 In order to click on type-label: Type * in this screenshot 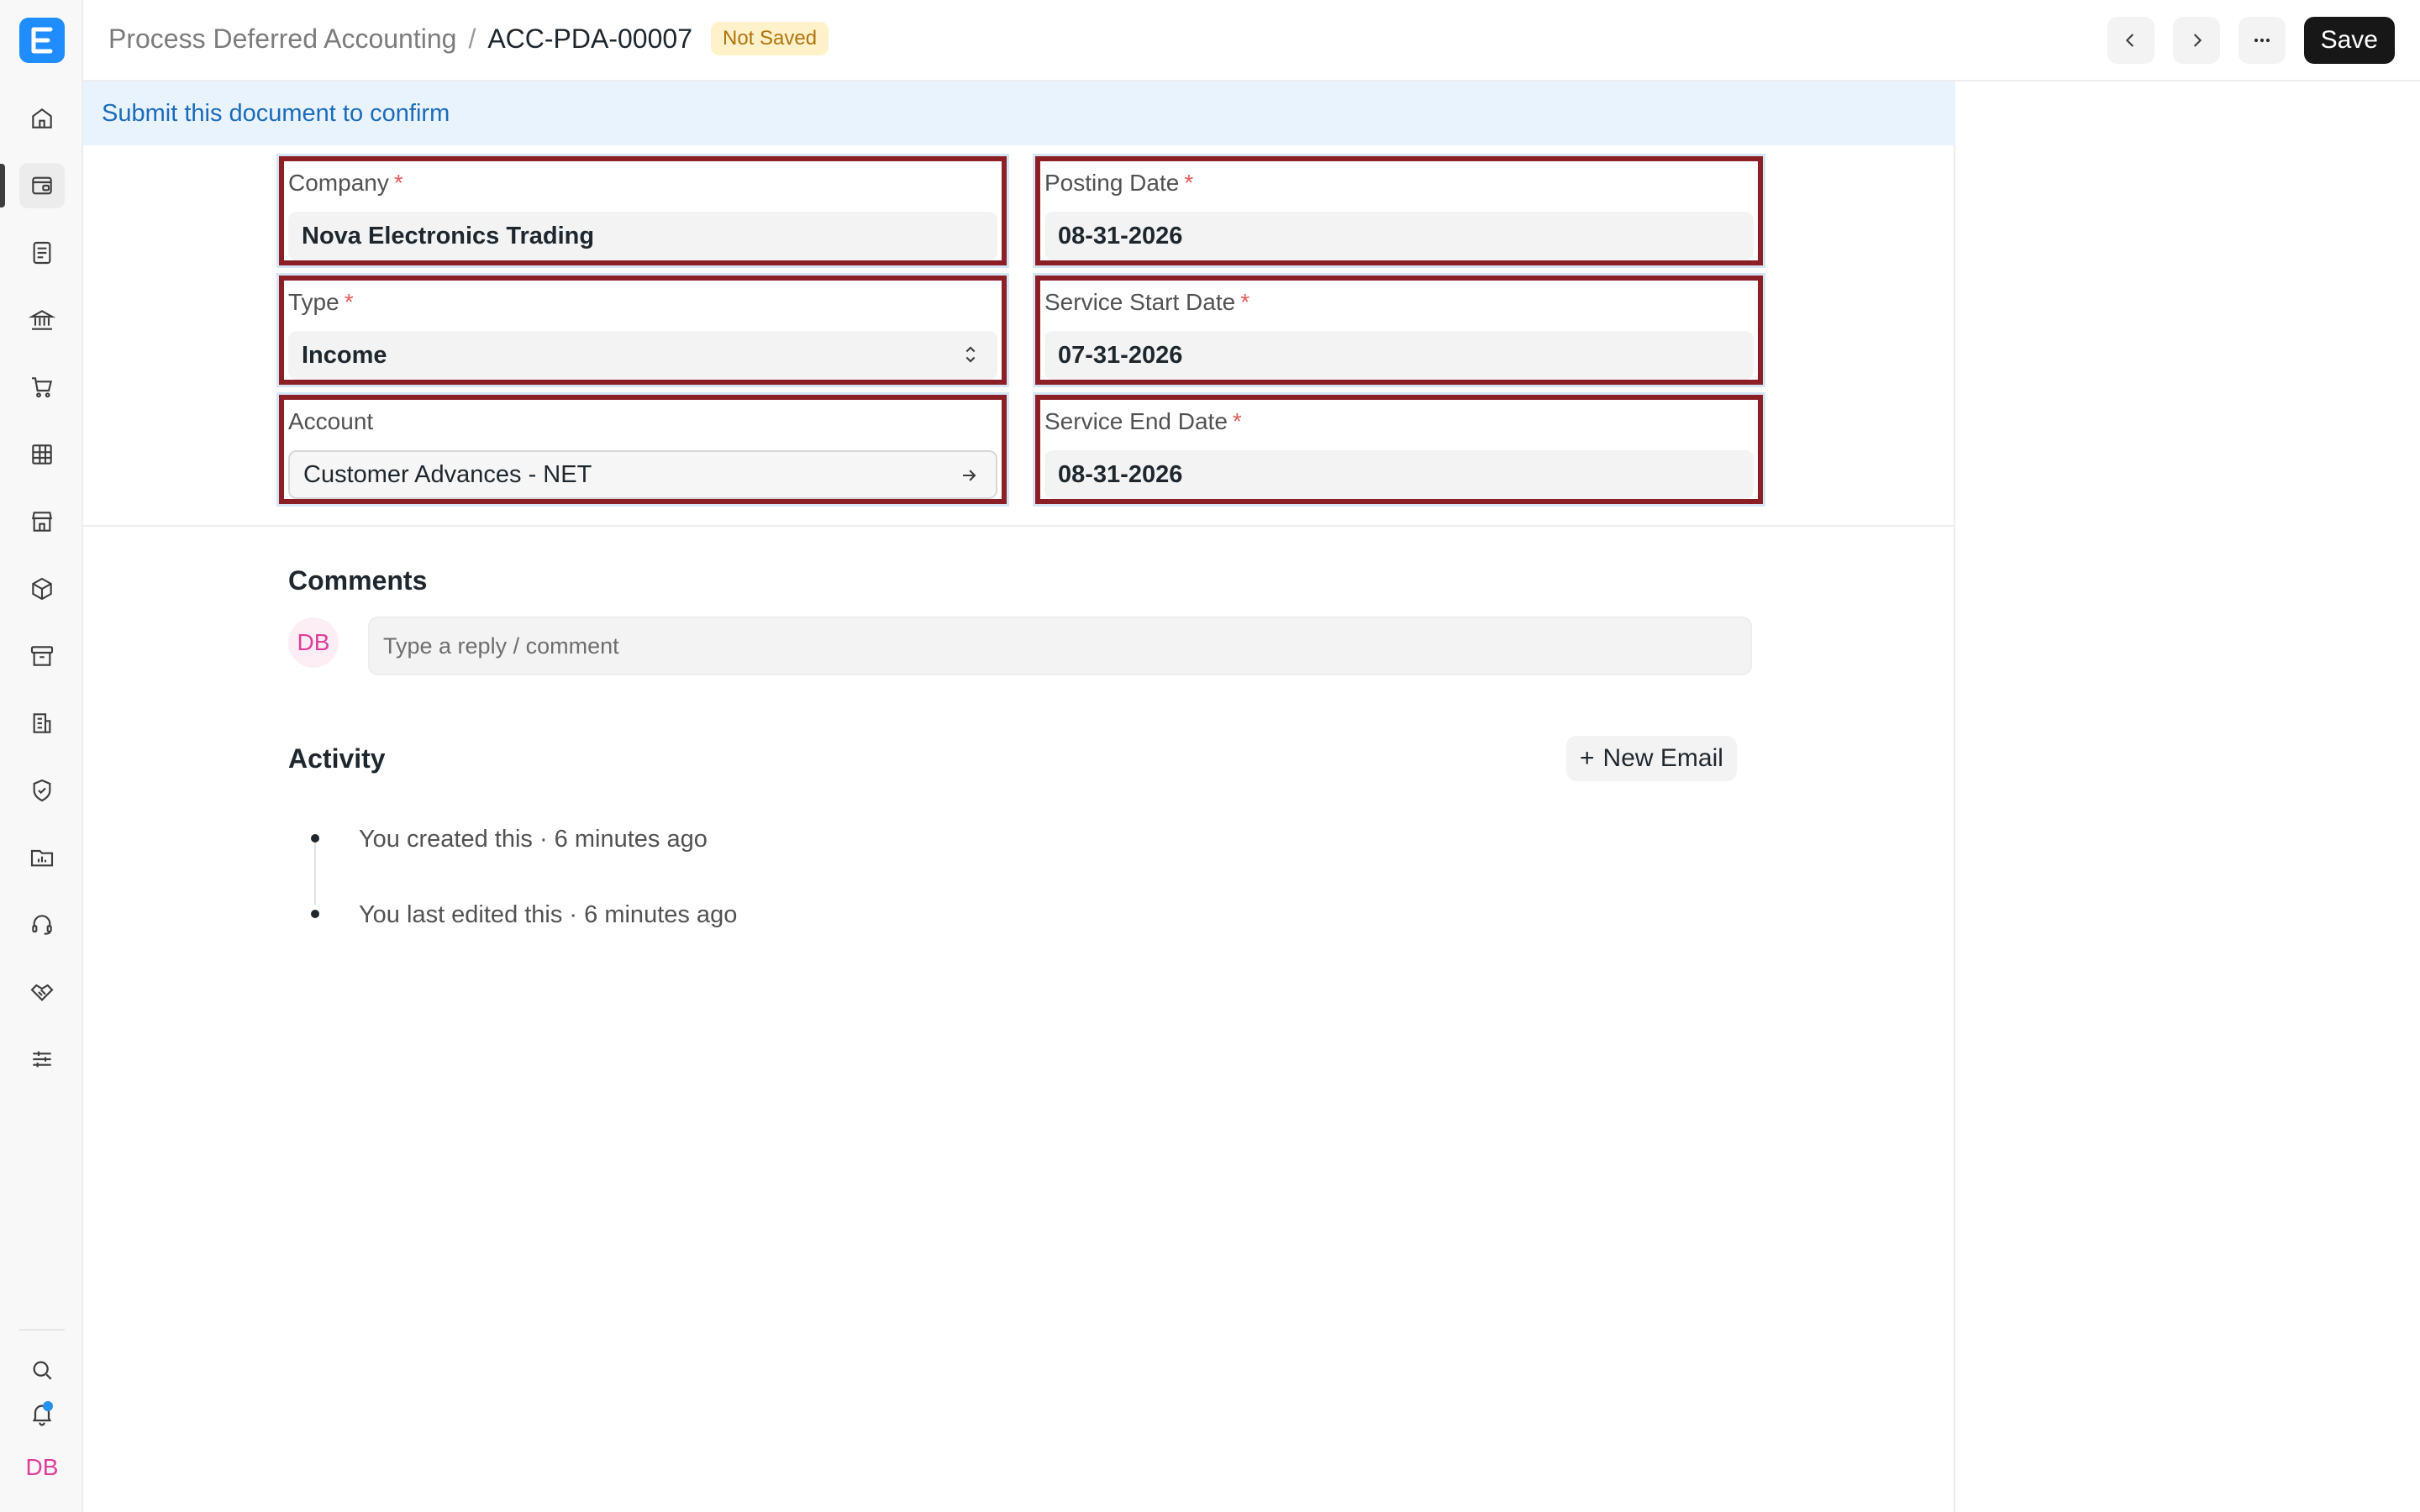, I will do `click(321, 302)`.